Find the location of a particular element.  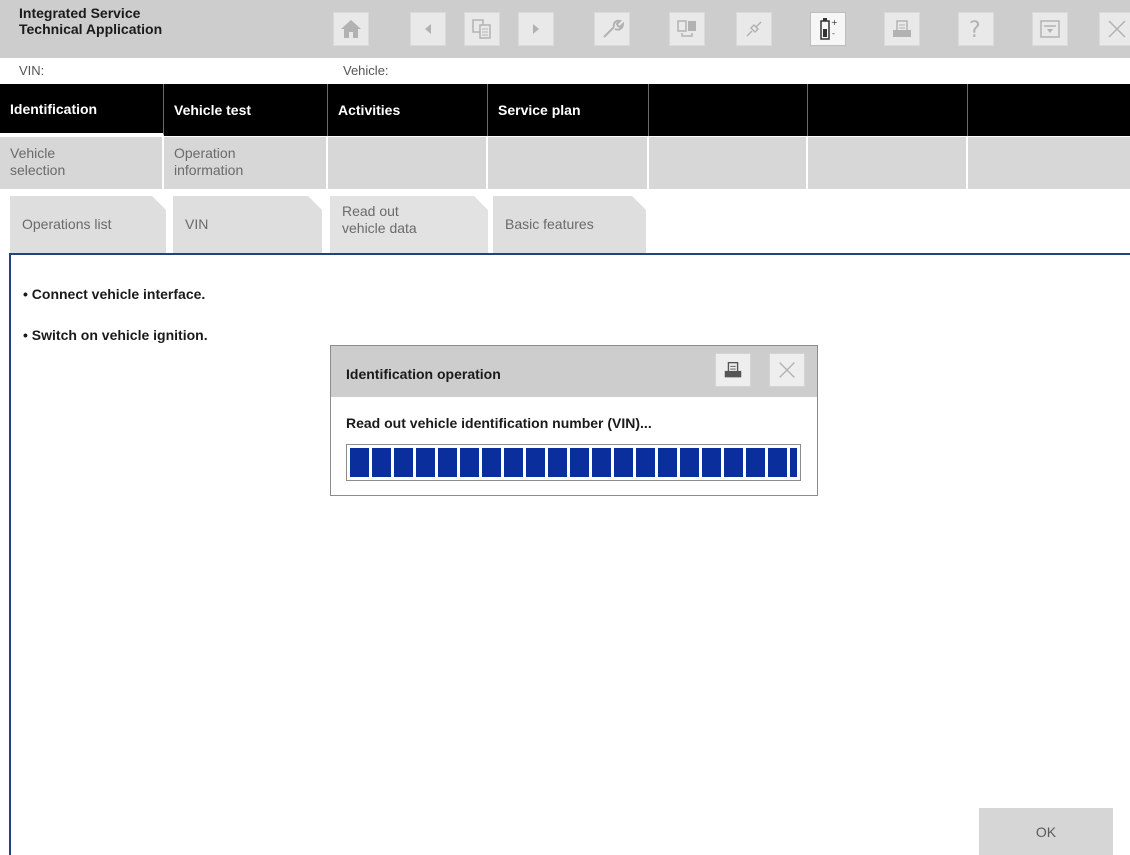

close-app-button is located at coordinates (1114, 29).